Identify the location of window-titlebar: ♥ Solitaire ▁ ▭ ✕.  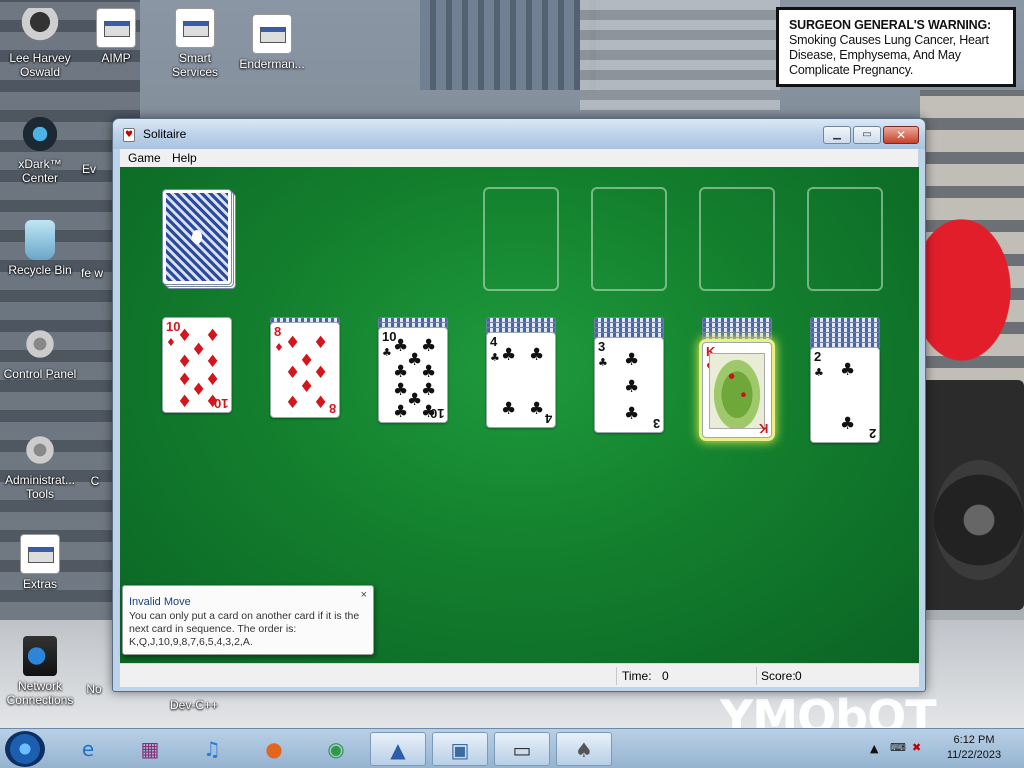
(519, 134).